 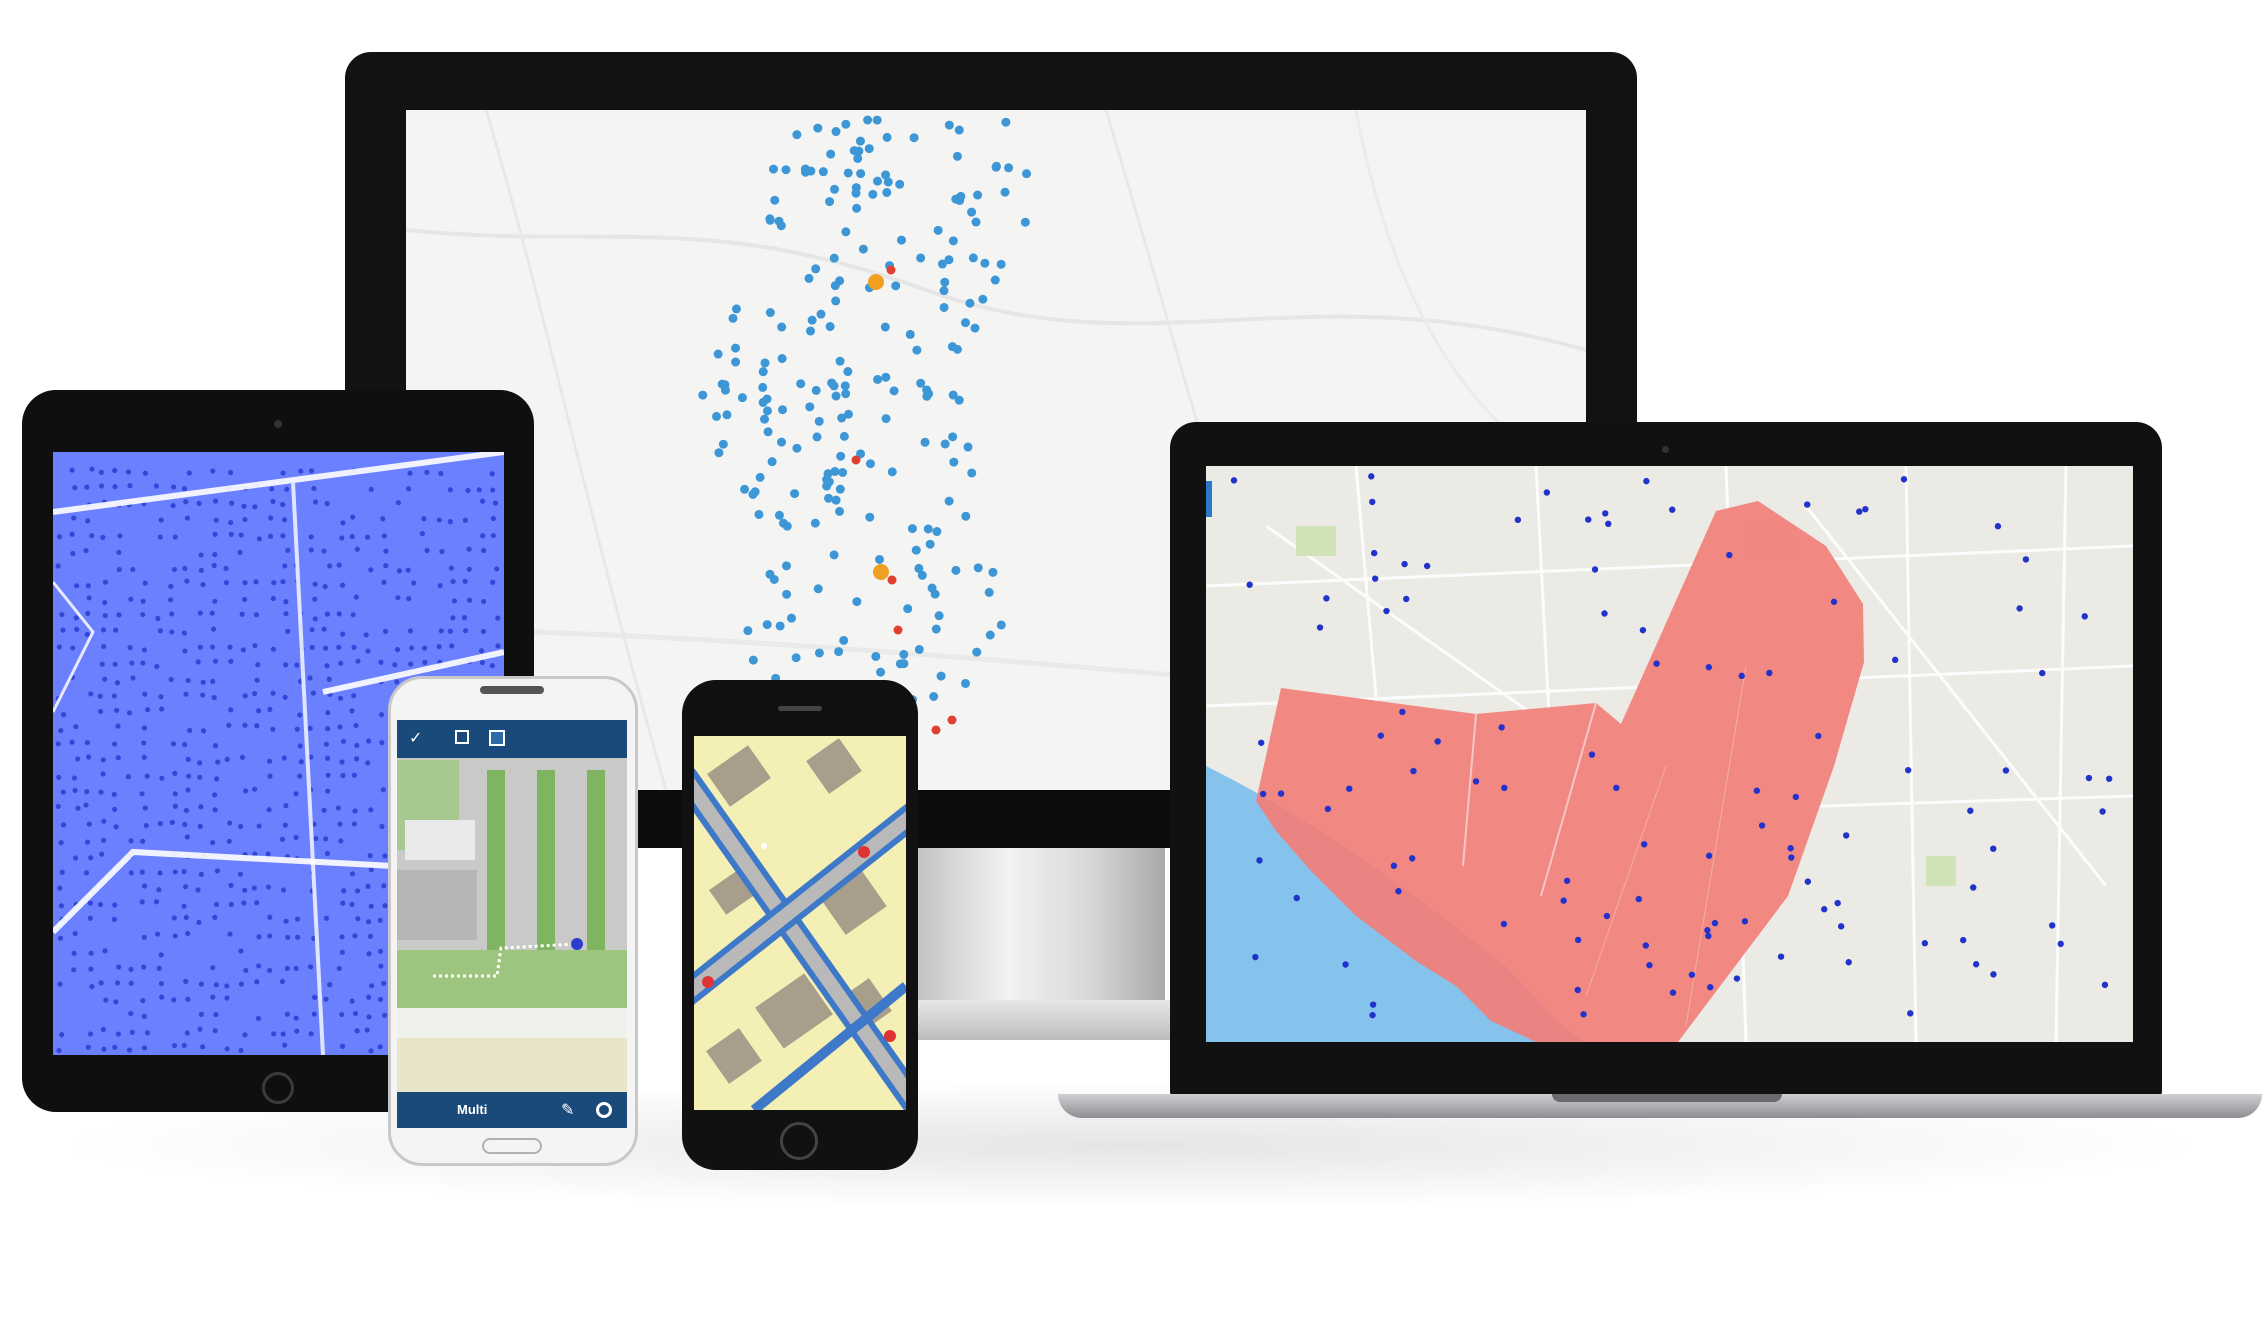 What do you see at coordinates (512, 1146) in the screenshot?
I see `android-home-button` at bounding box center [512, 1146].